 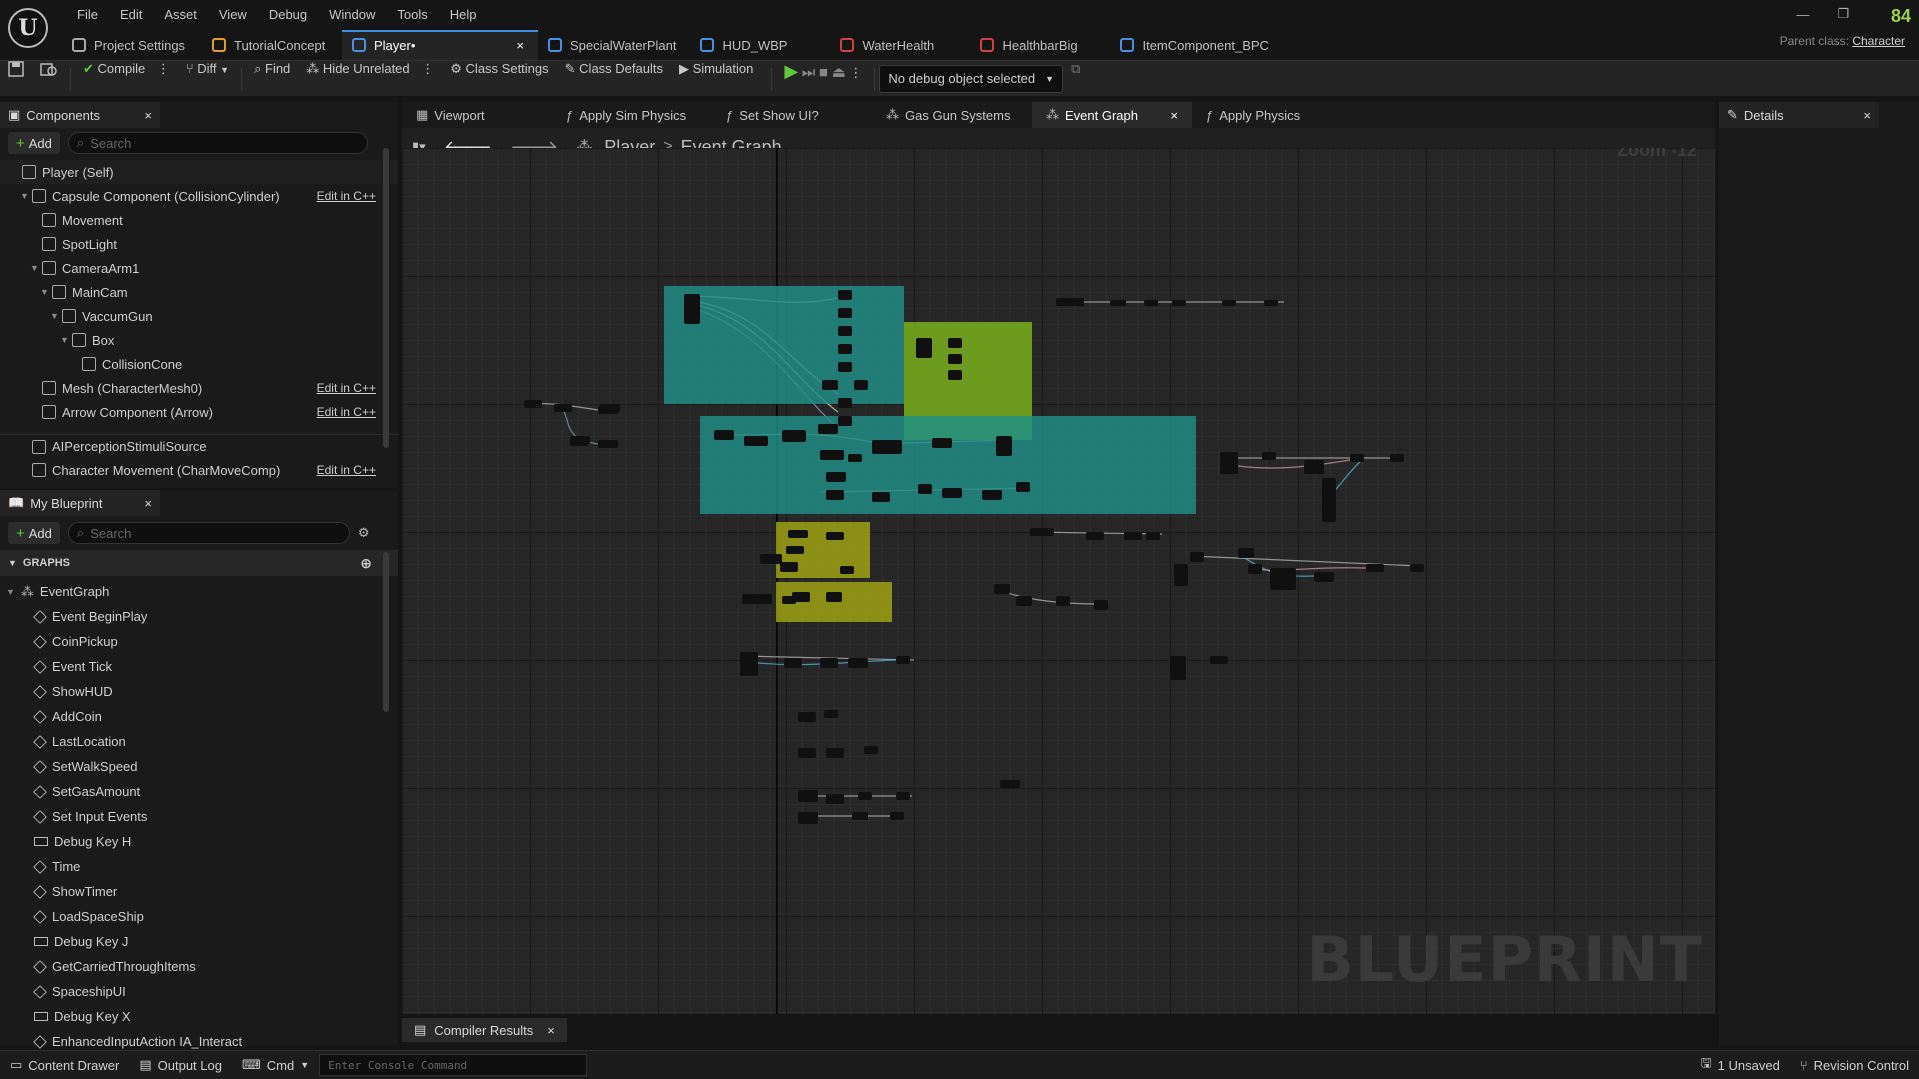 What do you see at coordinates (199, 616) in the screenshot?
I see `graph-event-item: Event BeginPlay` at bounding box center [199, 616].